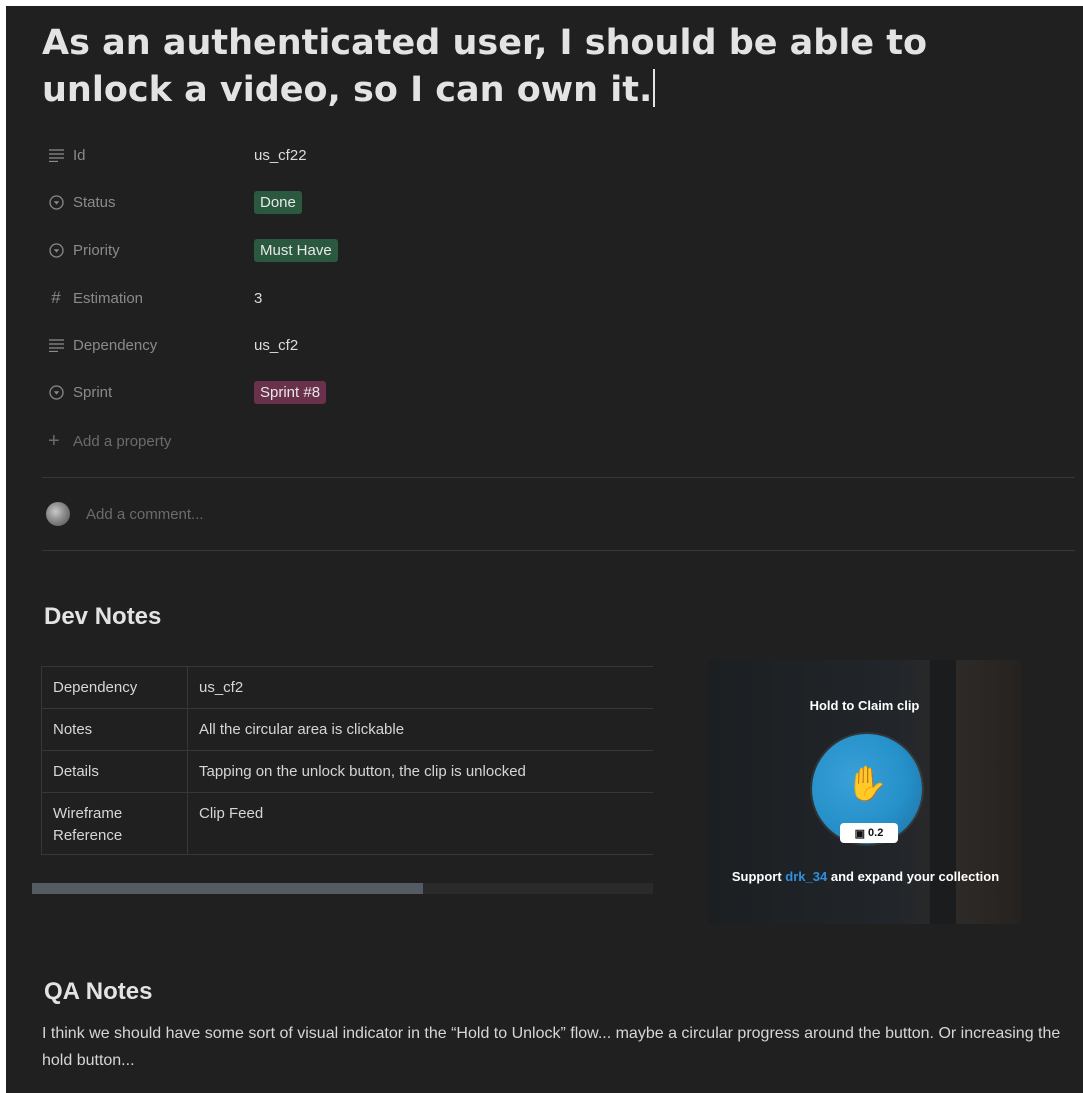  I want to click on table-cell-value: us_cf2, so click(420, 687).